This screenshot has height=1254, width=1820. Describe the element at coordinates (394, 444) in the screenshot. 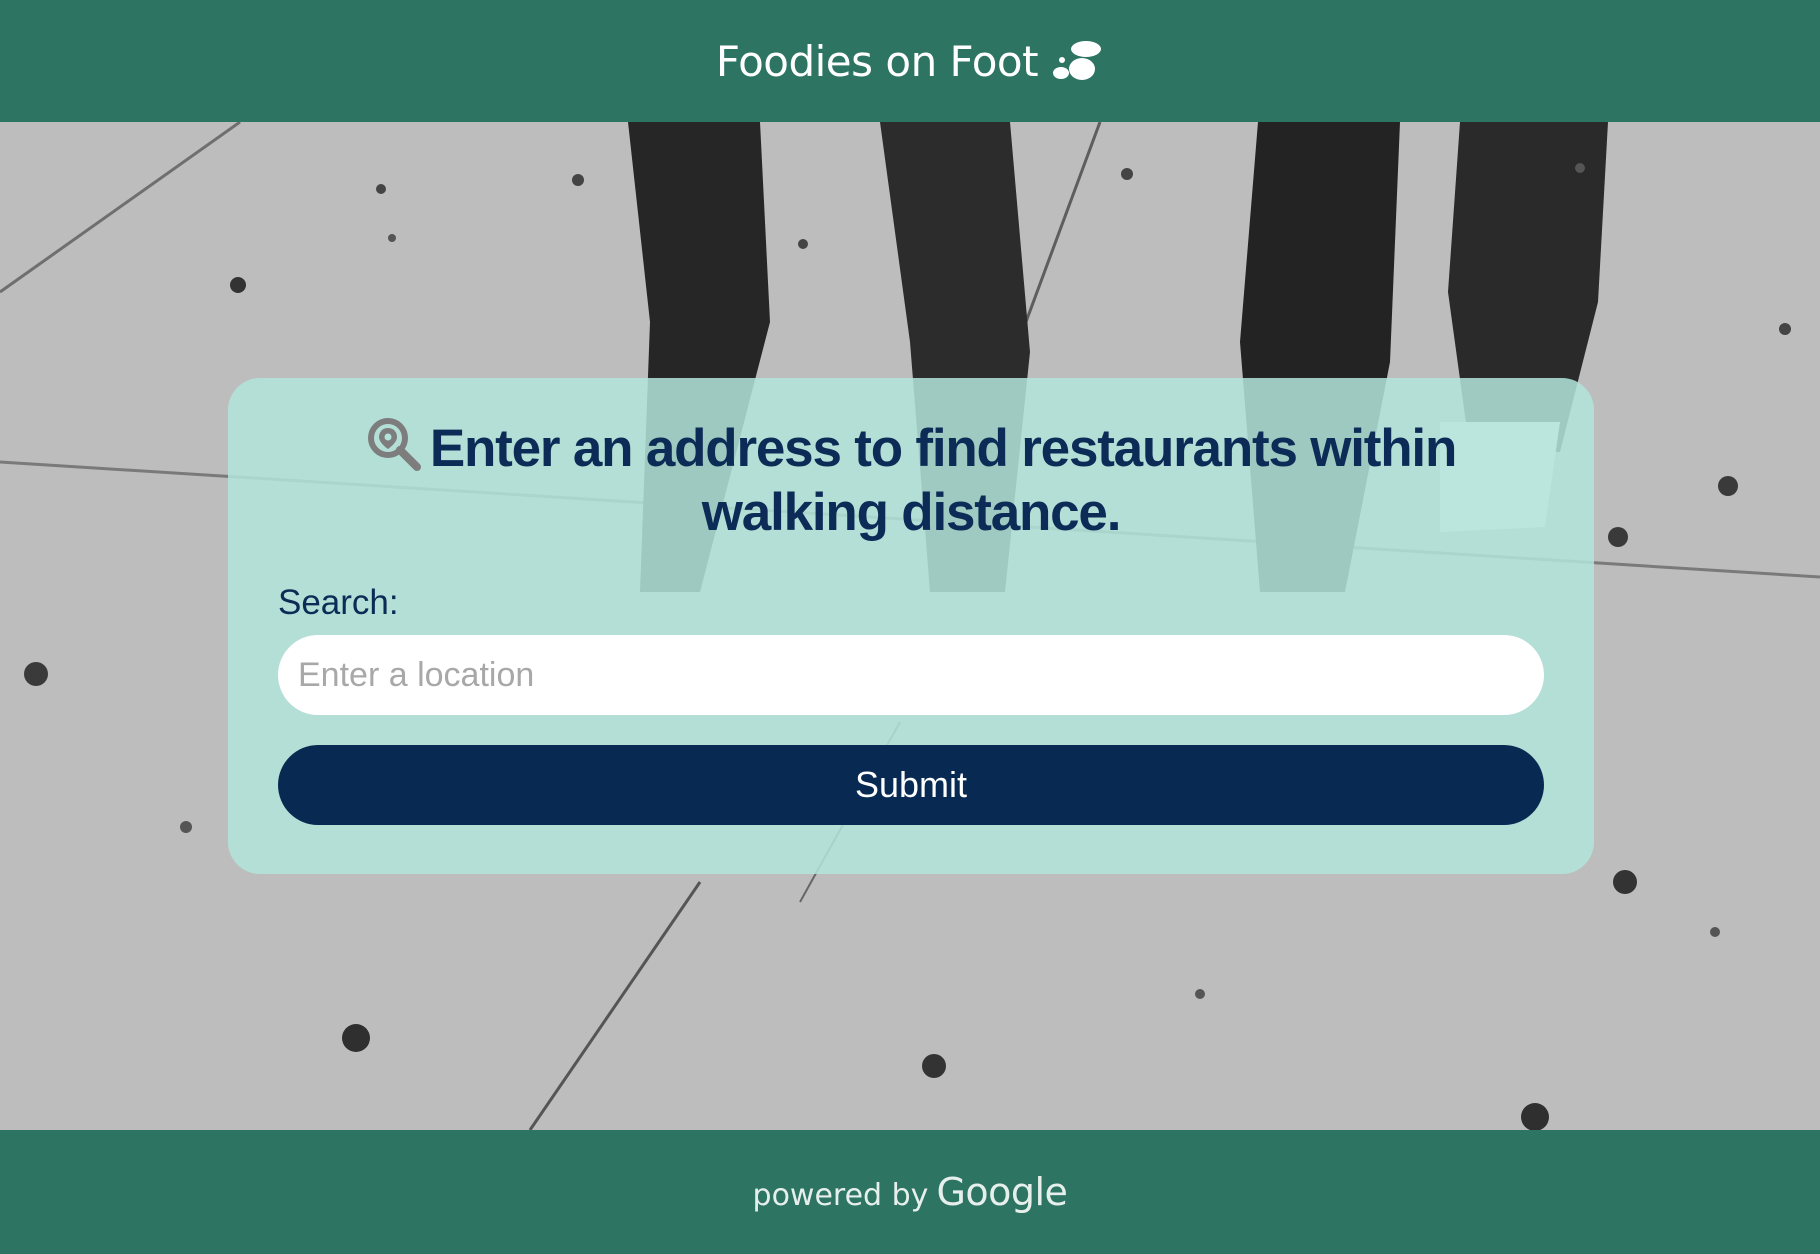

I see `magnifier-location-icon` at that location.